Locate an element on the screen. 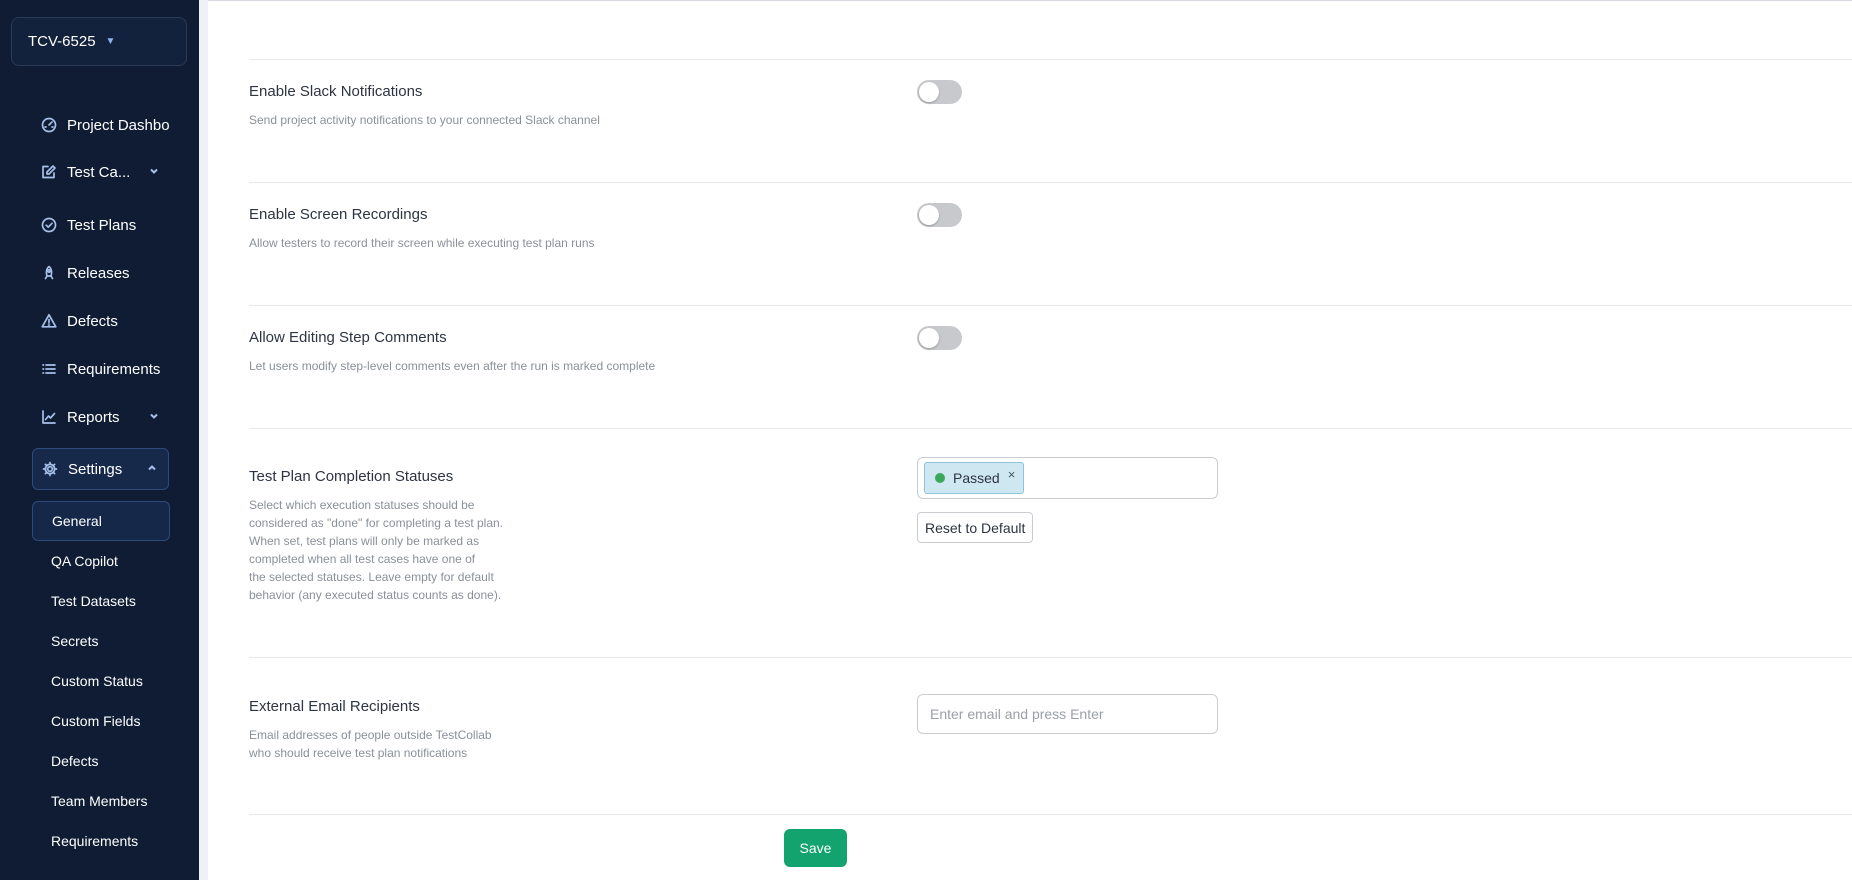 The image size is (1852, 880). sidebar-item-requirements: Requirements is located at coordinates (101, 369).